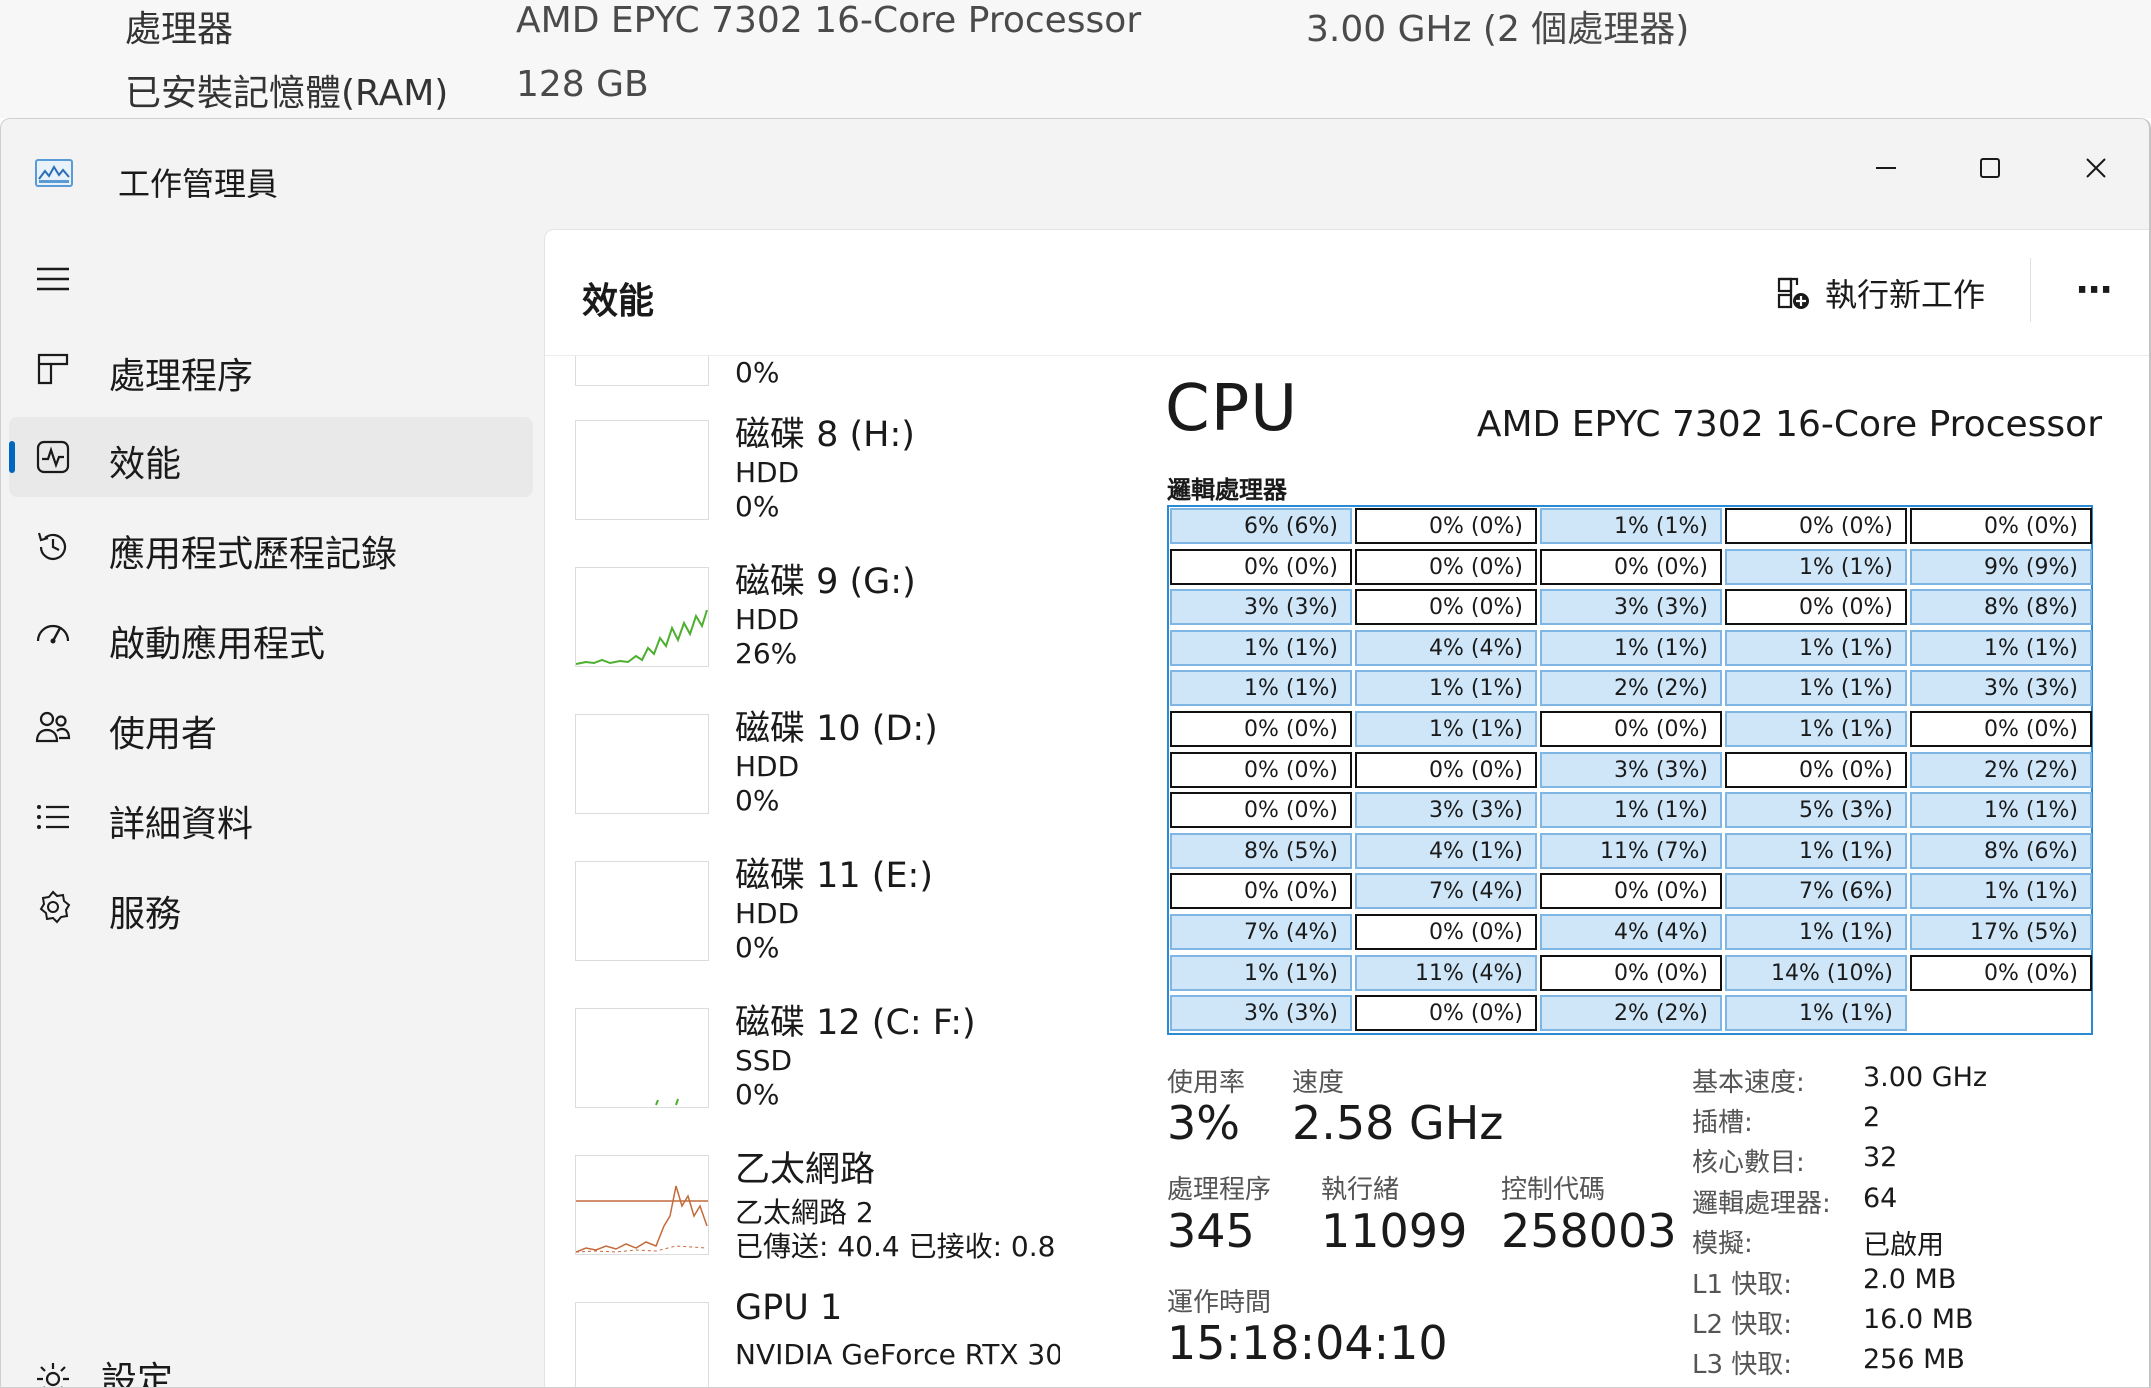  What do you see at coordinates (271, 727) in the screenshot?
I see `sidebar-item-users: 使用者` at bounding box center [271, 727].